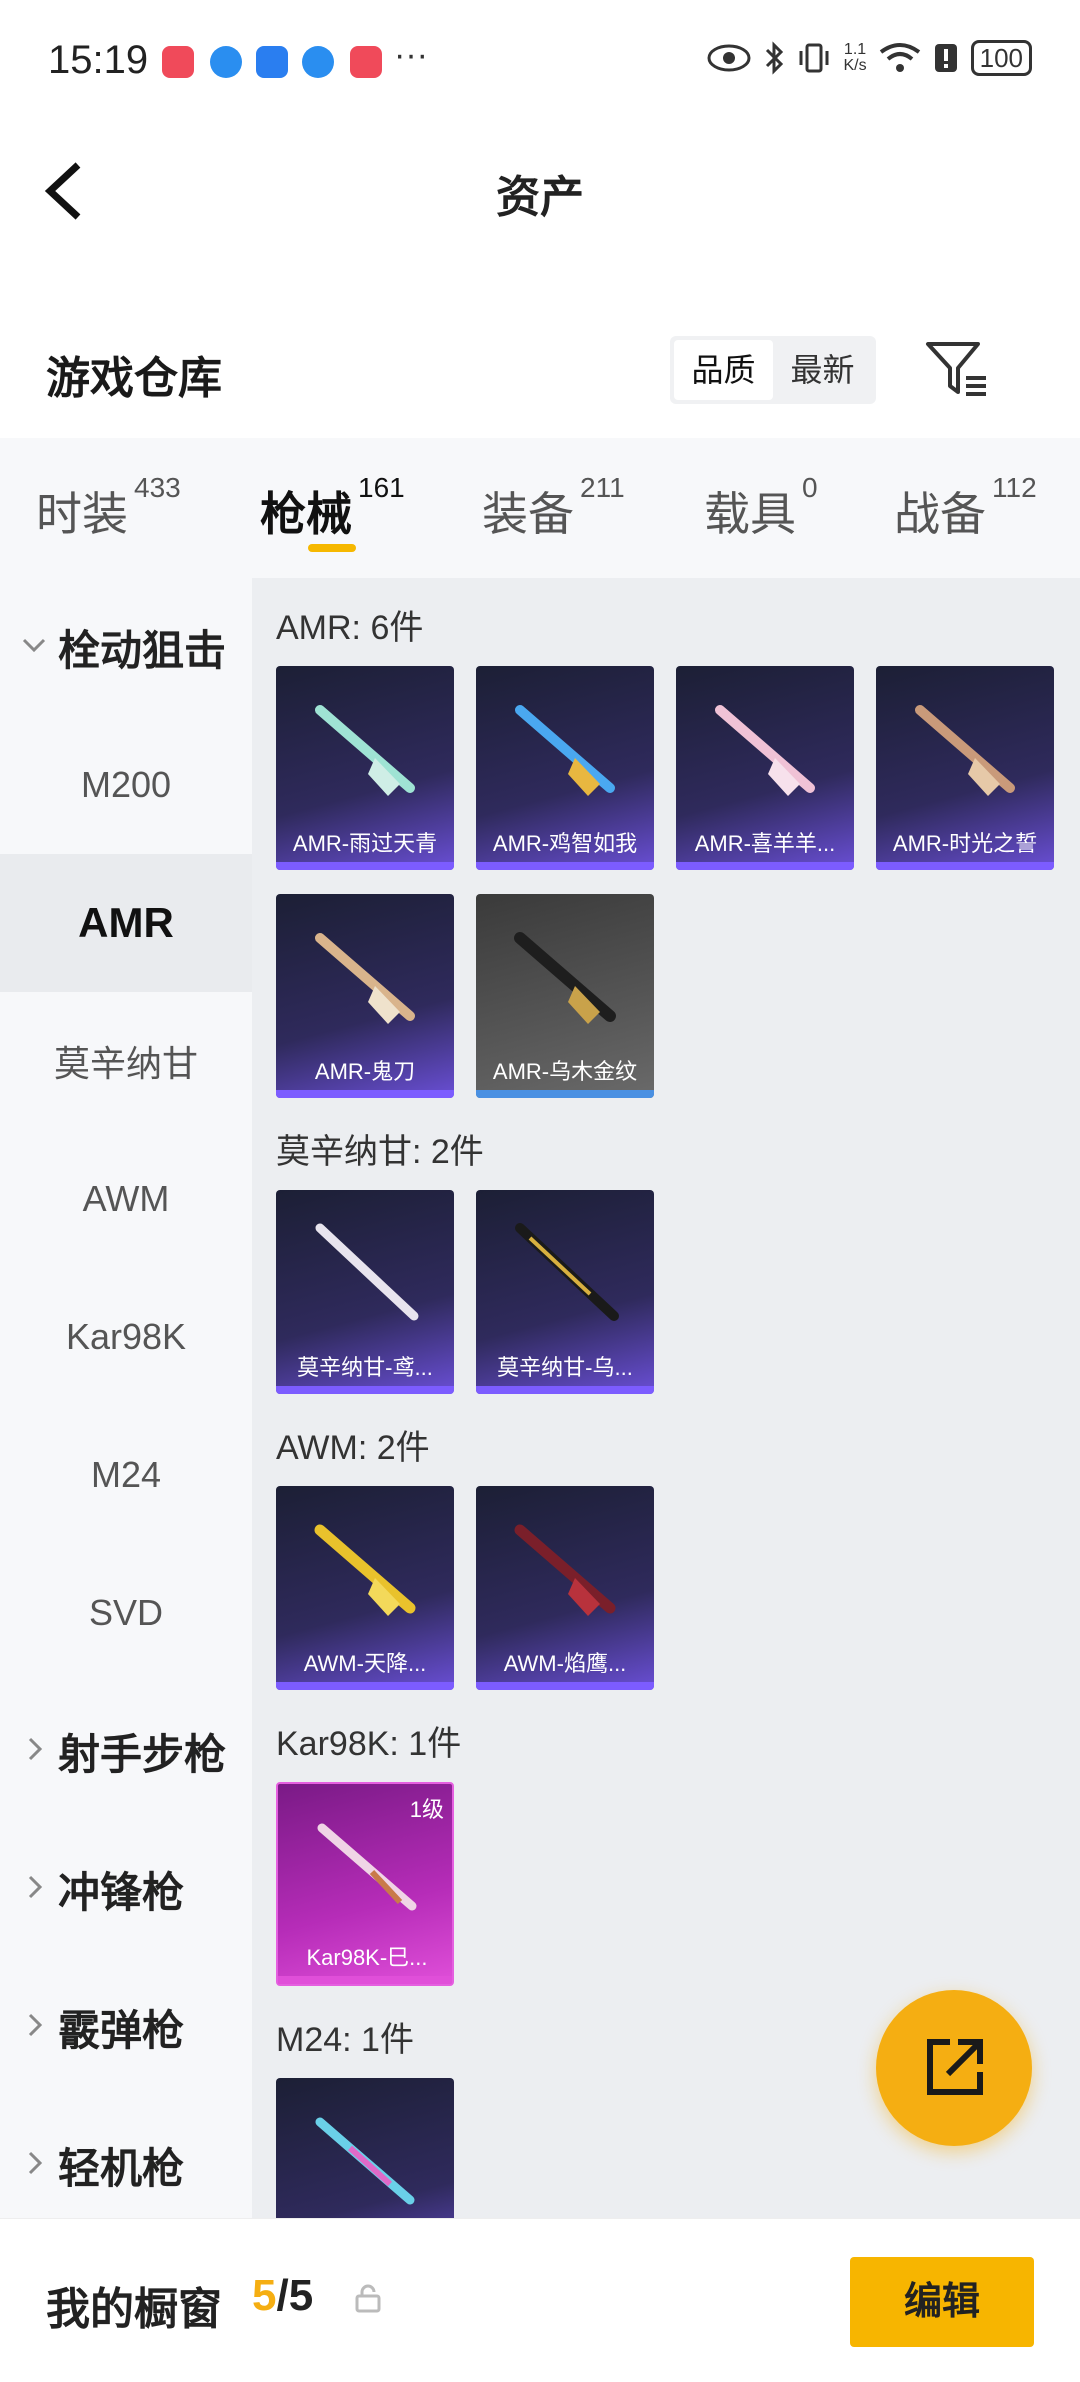 Image resolution: width=1080 pixels, height=2382 pixels. Describe the element at coordinates (761, 508) in the screenshot. I see `tab-vehicles: 载具0` at that location.